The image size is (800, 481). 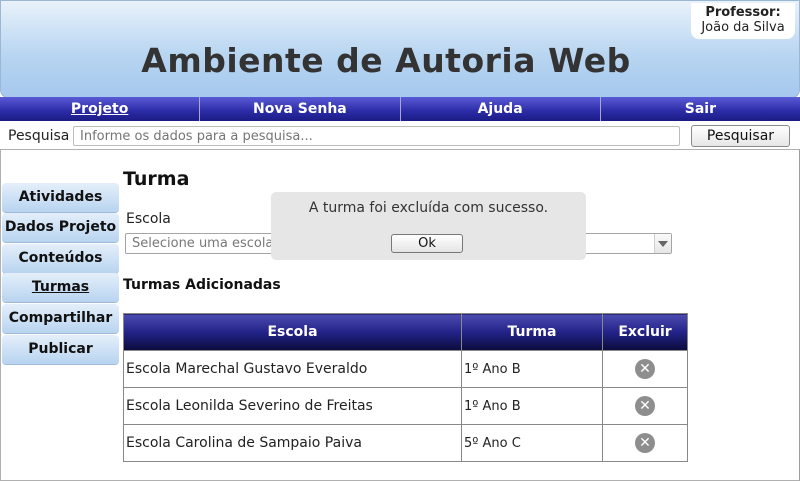 I want to click on app-title: Ambiente de Autoria Web, so click(x=386, y=60).